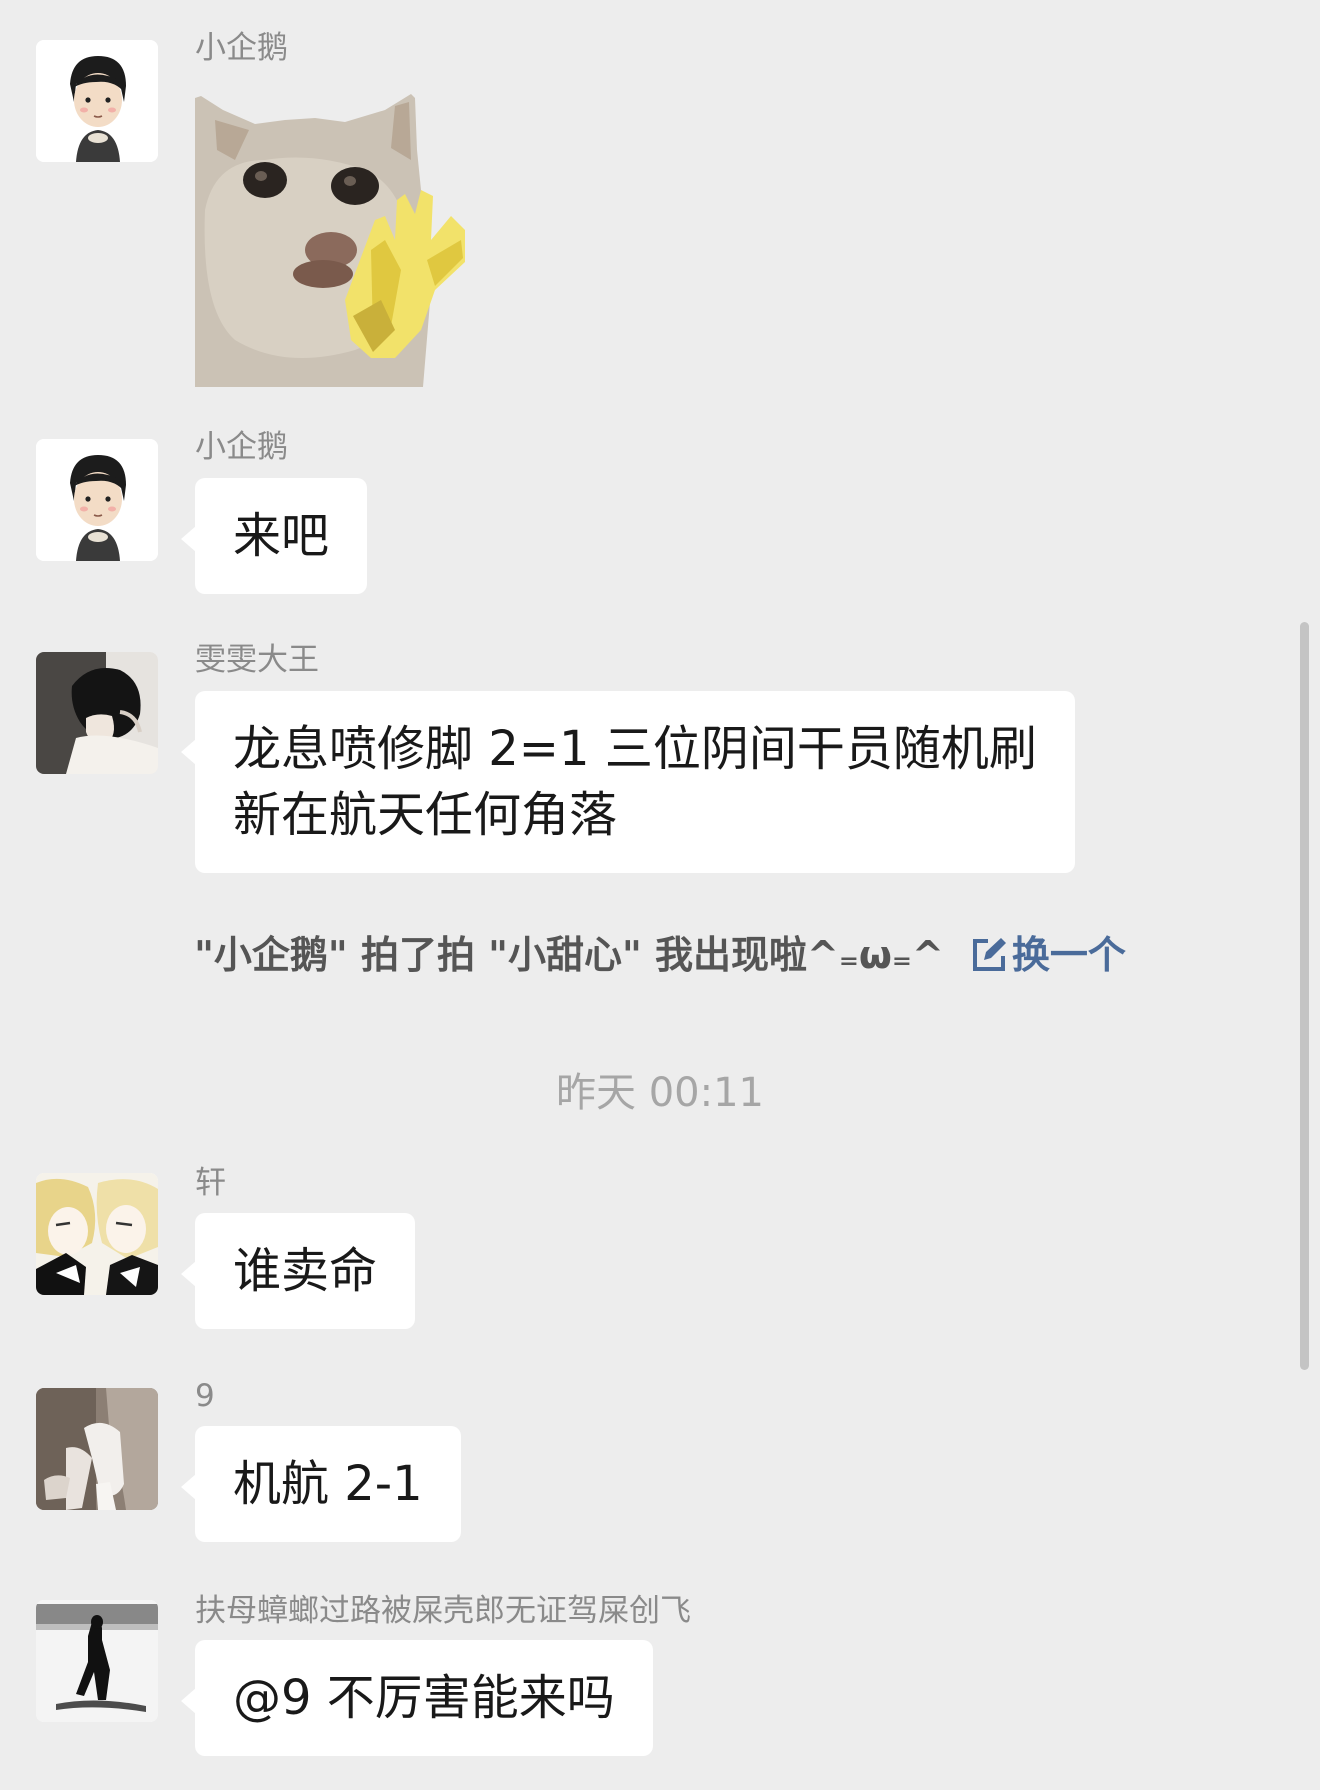 This screenshot has width=1320, height=1790. I want to click on scrollbar, so click(1304, 996).